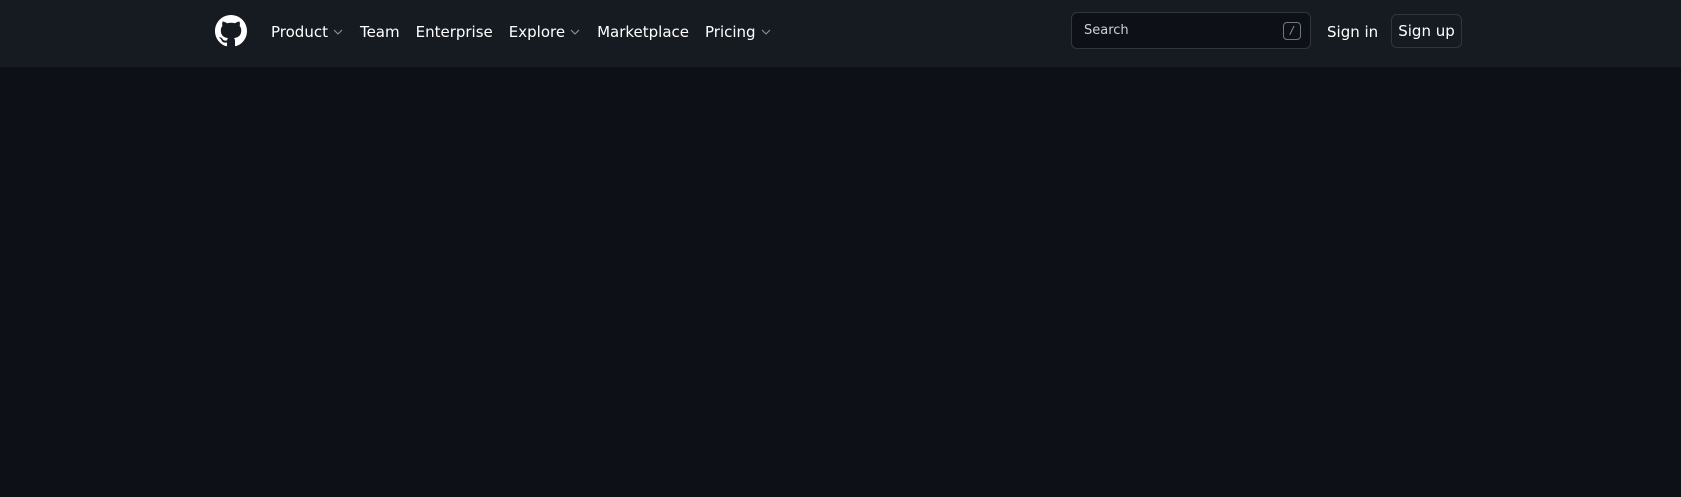 The height and width of the screenshot is (497, 1681). I want to click on nav-marketplace-label: Marketplace, so click(643, 31).